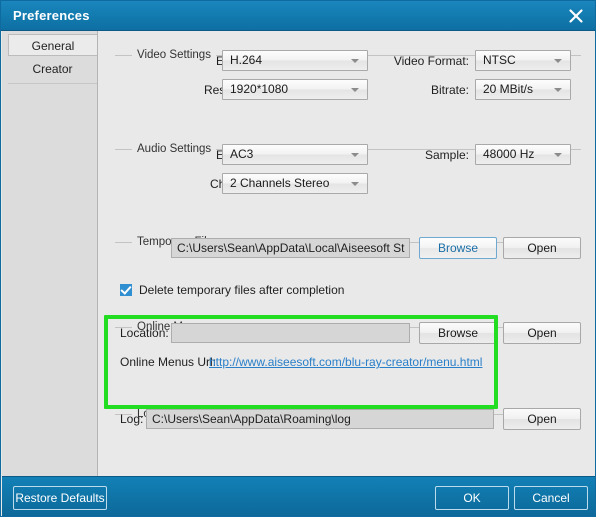  I want to click on temp-browse-button: Browse, so click(458, 248).